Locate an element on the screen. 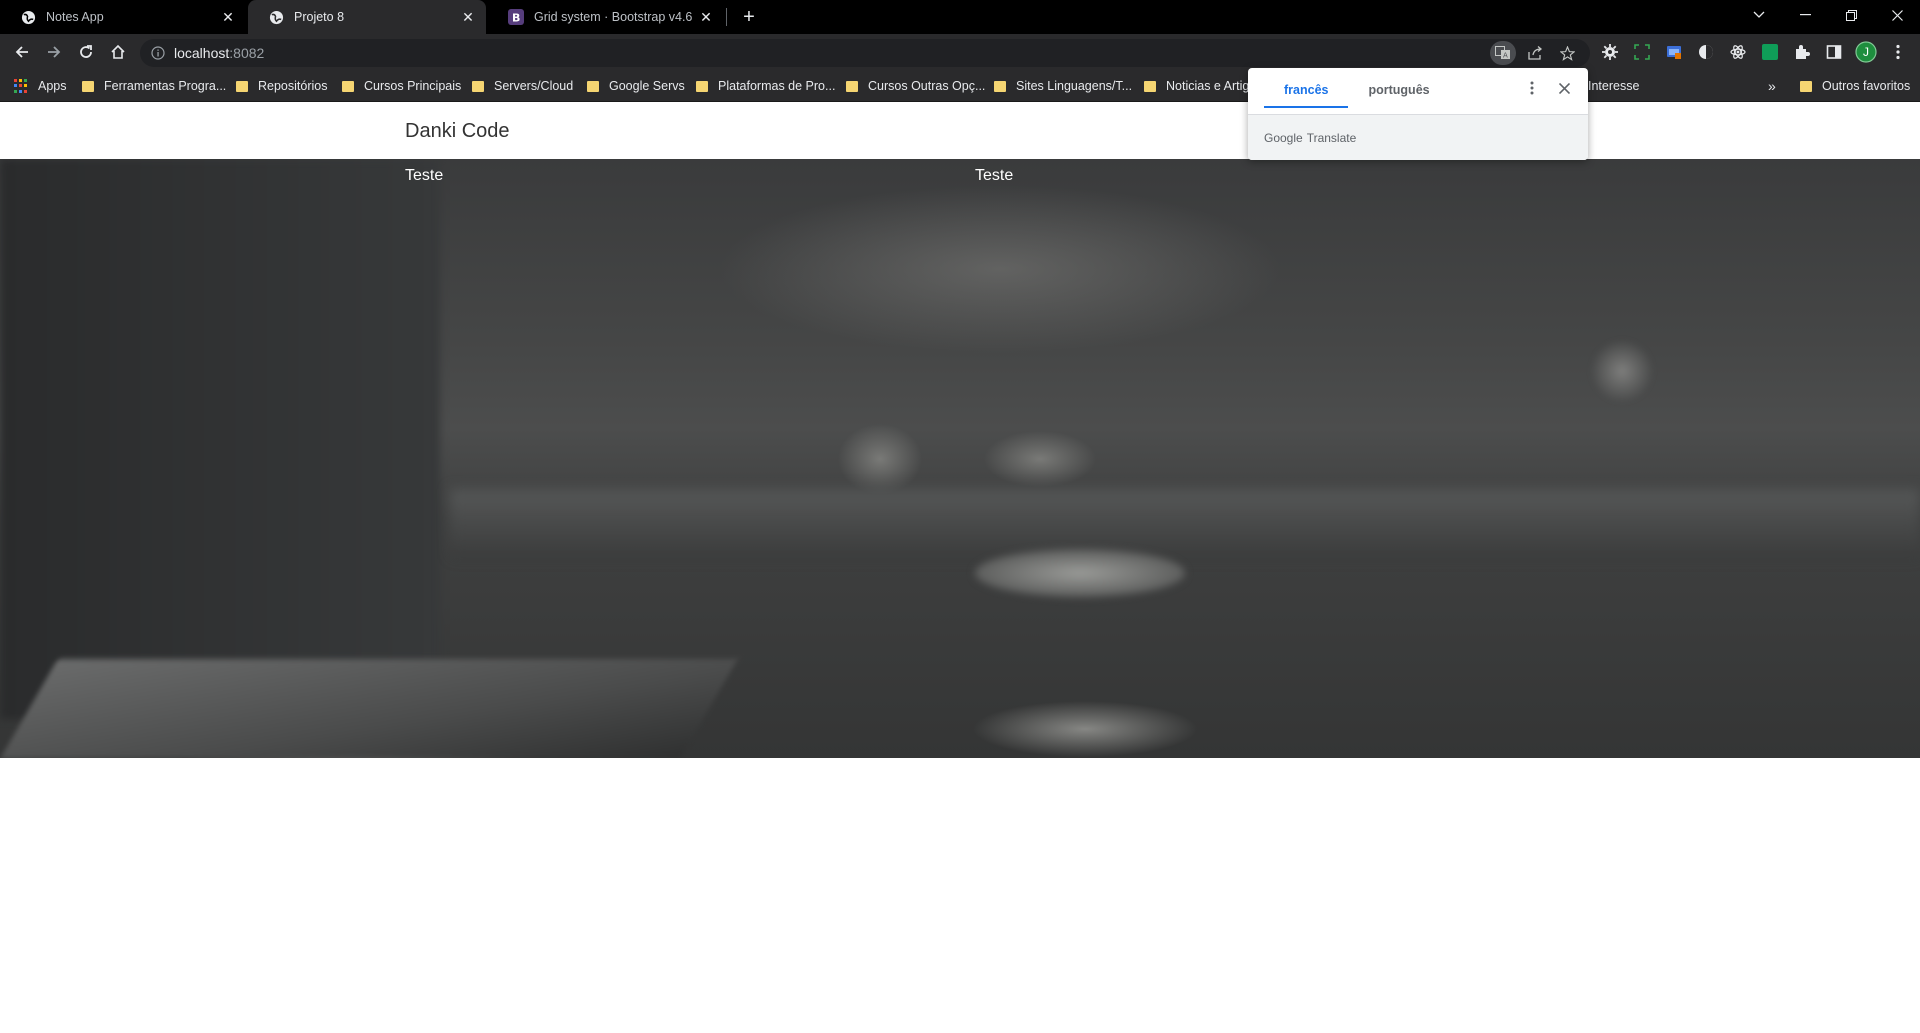 The image size is (1920, 1033). bookmark-label: Interesse is located at coordinates (1614, 86).